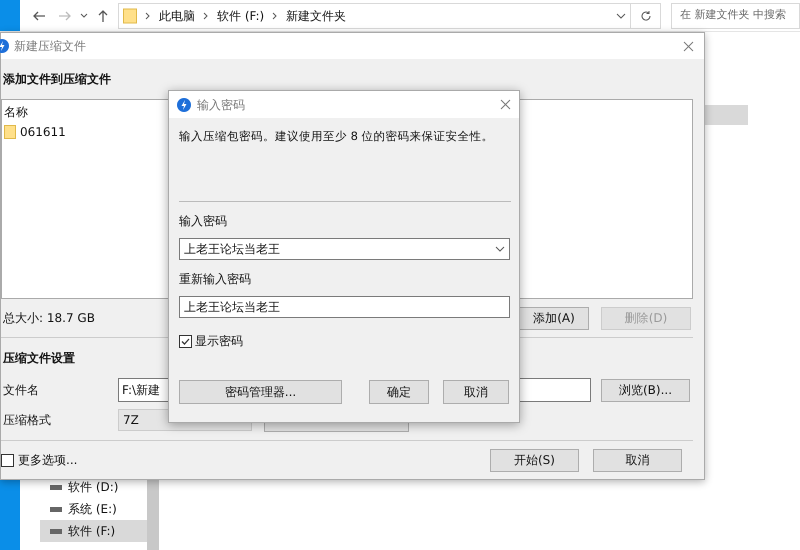 The width and height of the screenshot is (800, 550). Describe the element at coordinates (337, 136) in the screenshot. I see `message-text: 输入压缩包密码。建议使用至少 8 位的密码来保证安全性。` at that location.